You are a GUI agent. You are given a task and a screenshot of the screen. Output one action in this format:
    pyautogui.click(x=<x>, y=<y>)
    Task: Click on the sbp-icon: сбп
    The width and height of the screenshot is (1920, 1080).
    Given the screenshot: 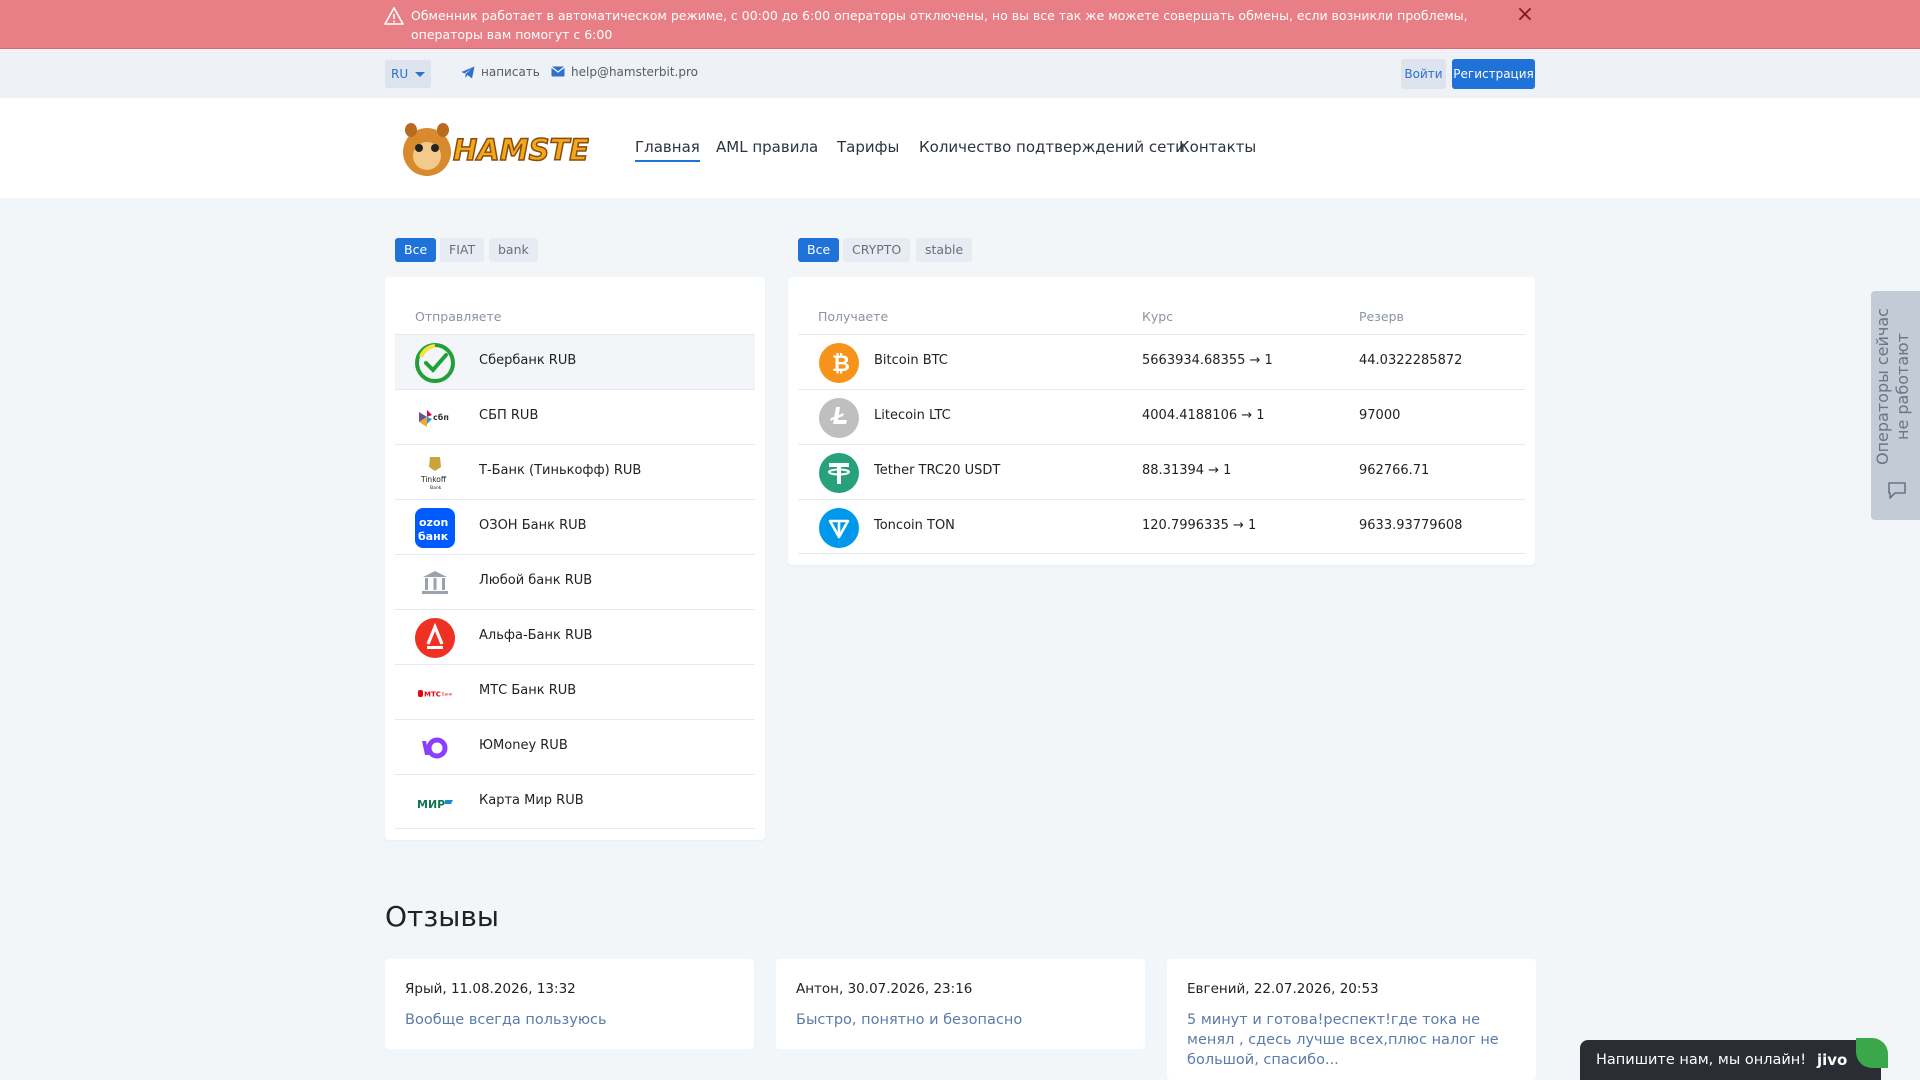 What is the action you would take?
    pyautogui.click(x=434, y=418)
    